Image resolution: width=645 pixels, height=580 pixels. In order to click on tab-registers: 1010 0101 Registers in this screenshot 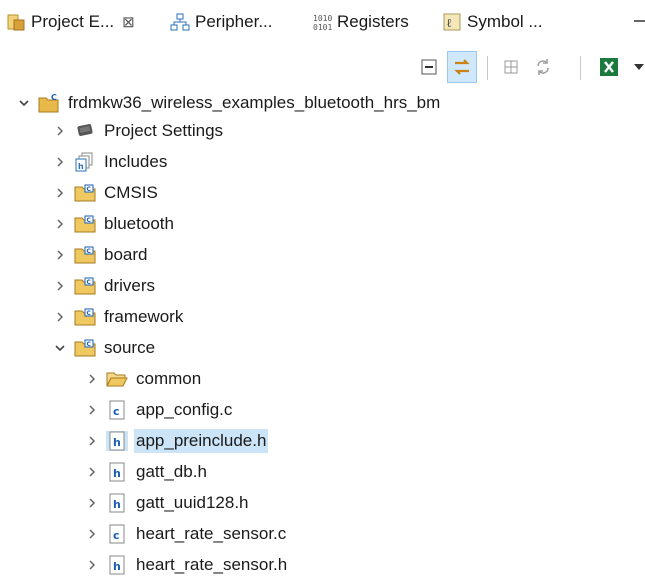, I will do `click(360, 22)`.